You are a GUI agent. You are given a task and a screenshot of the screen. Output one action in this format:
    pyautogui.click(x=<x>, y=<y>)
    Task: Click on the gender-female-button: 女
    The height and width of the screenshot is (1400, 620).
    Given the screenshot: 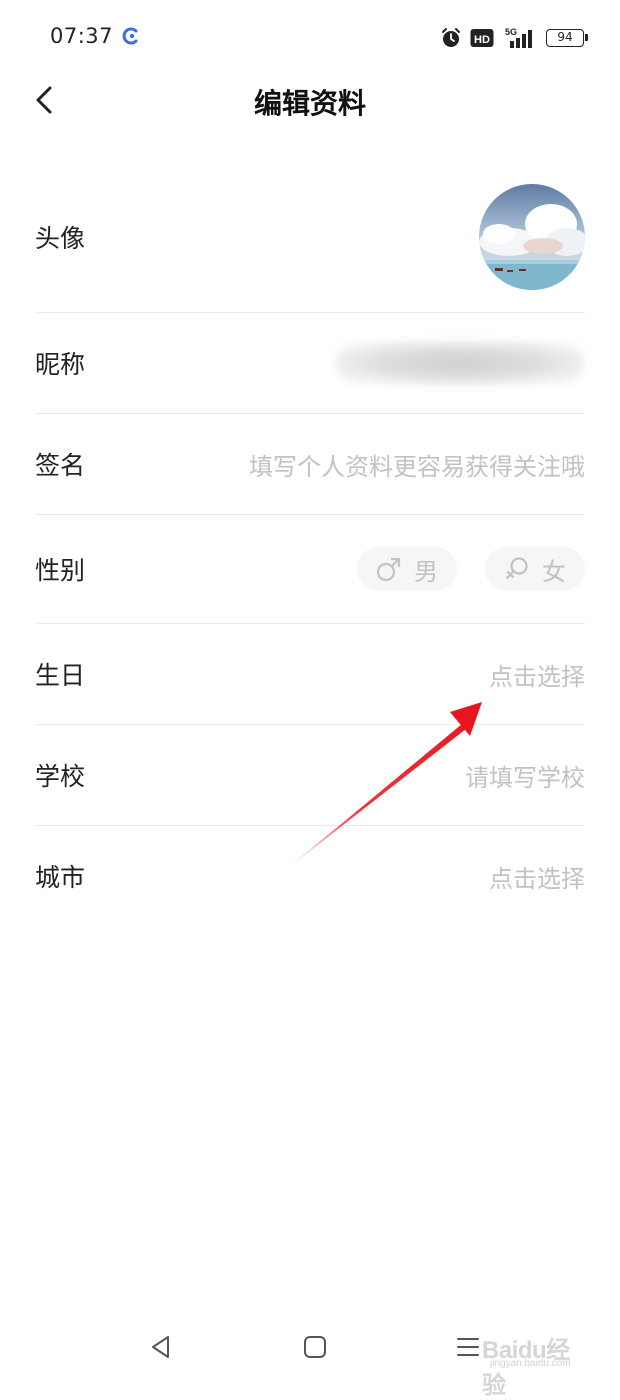 What is the action you would take?
    pyautogui.click(x=535, y=569)
    